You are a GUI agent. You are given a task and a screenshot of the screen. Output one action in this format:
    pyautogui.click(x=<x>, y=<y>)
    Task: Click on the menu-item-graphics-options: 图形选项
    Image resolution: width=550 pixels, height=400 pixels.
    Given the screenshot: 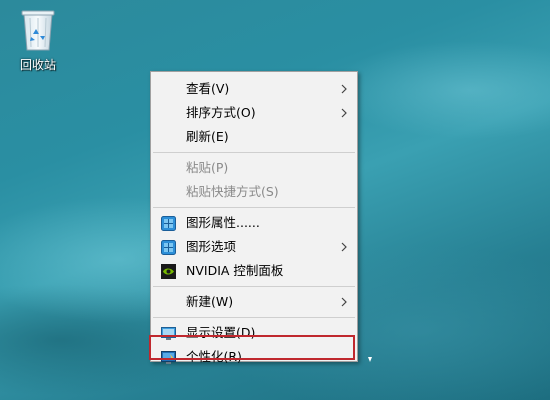 What is the action you would take?
    pyautogui.click(x=254, y=247)
    